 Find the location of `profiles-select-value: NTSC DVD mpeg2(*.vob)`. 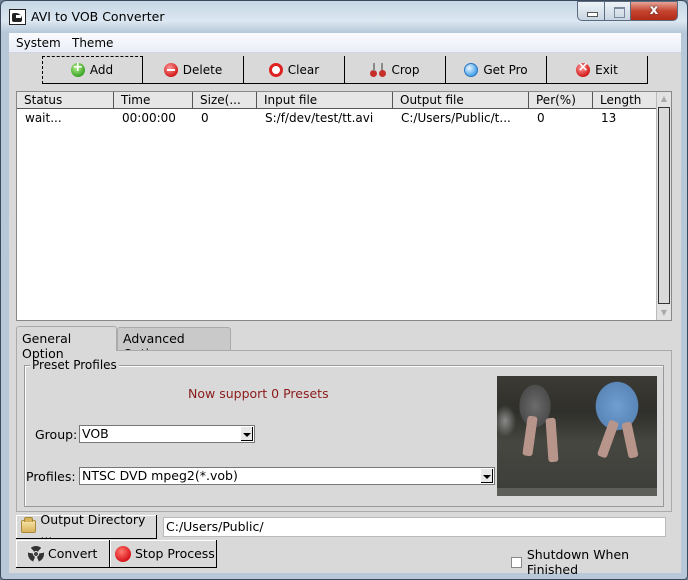

profiles-select-value: NTSC DVD mpeg2(*.vob) is located at coordinates (160, 475).